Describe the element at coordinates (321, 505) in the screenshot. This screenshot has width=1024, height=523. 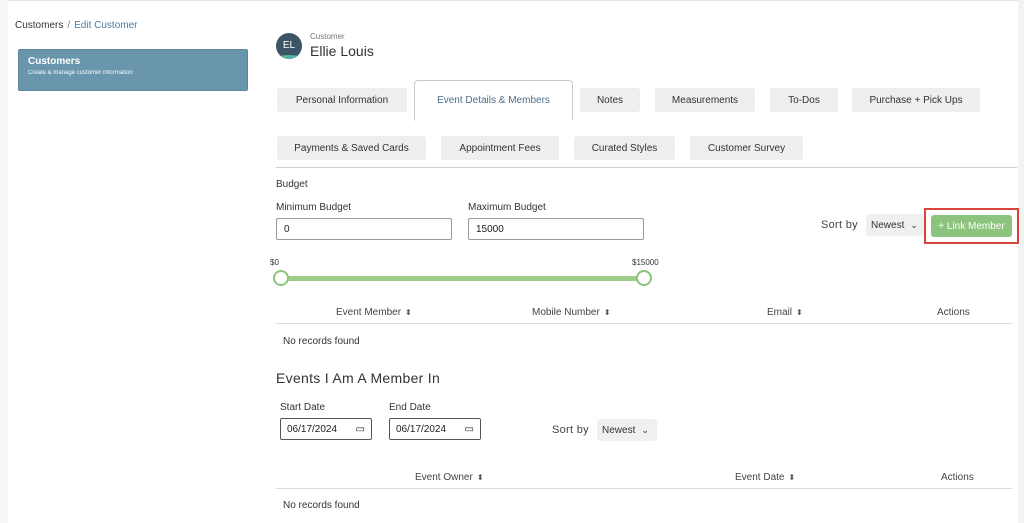
I see `events-empty-message: No records found` at that location.